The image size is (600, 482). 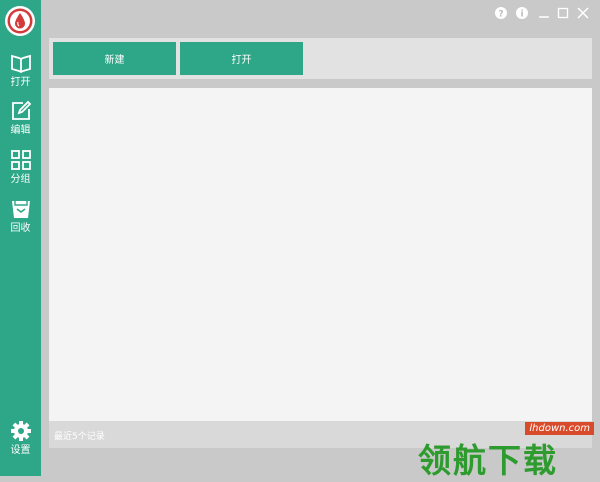 I want to click on sidebar-item-open: 打开, so click(x=20, y=74).